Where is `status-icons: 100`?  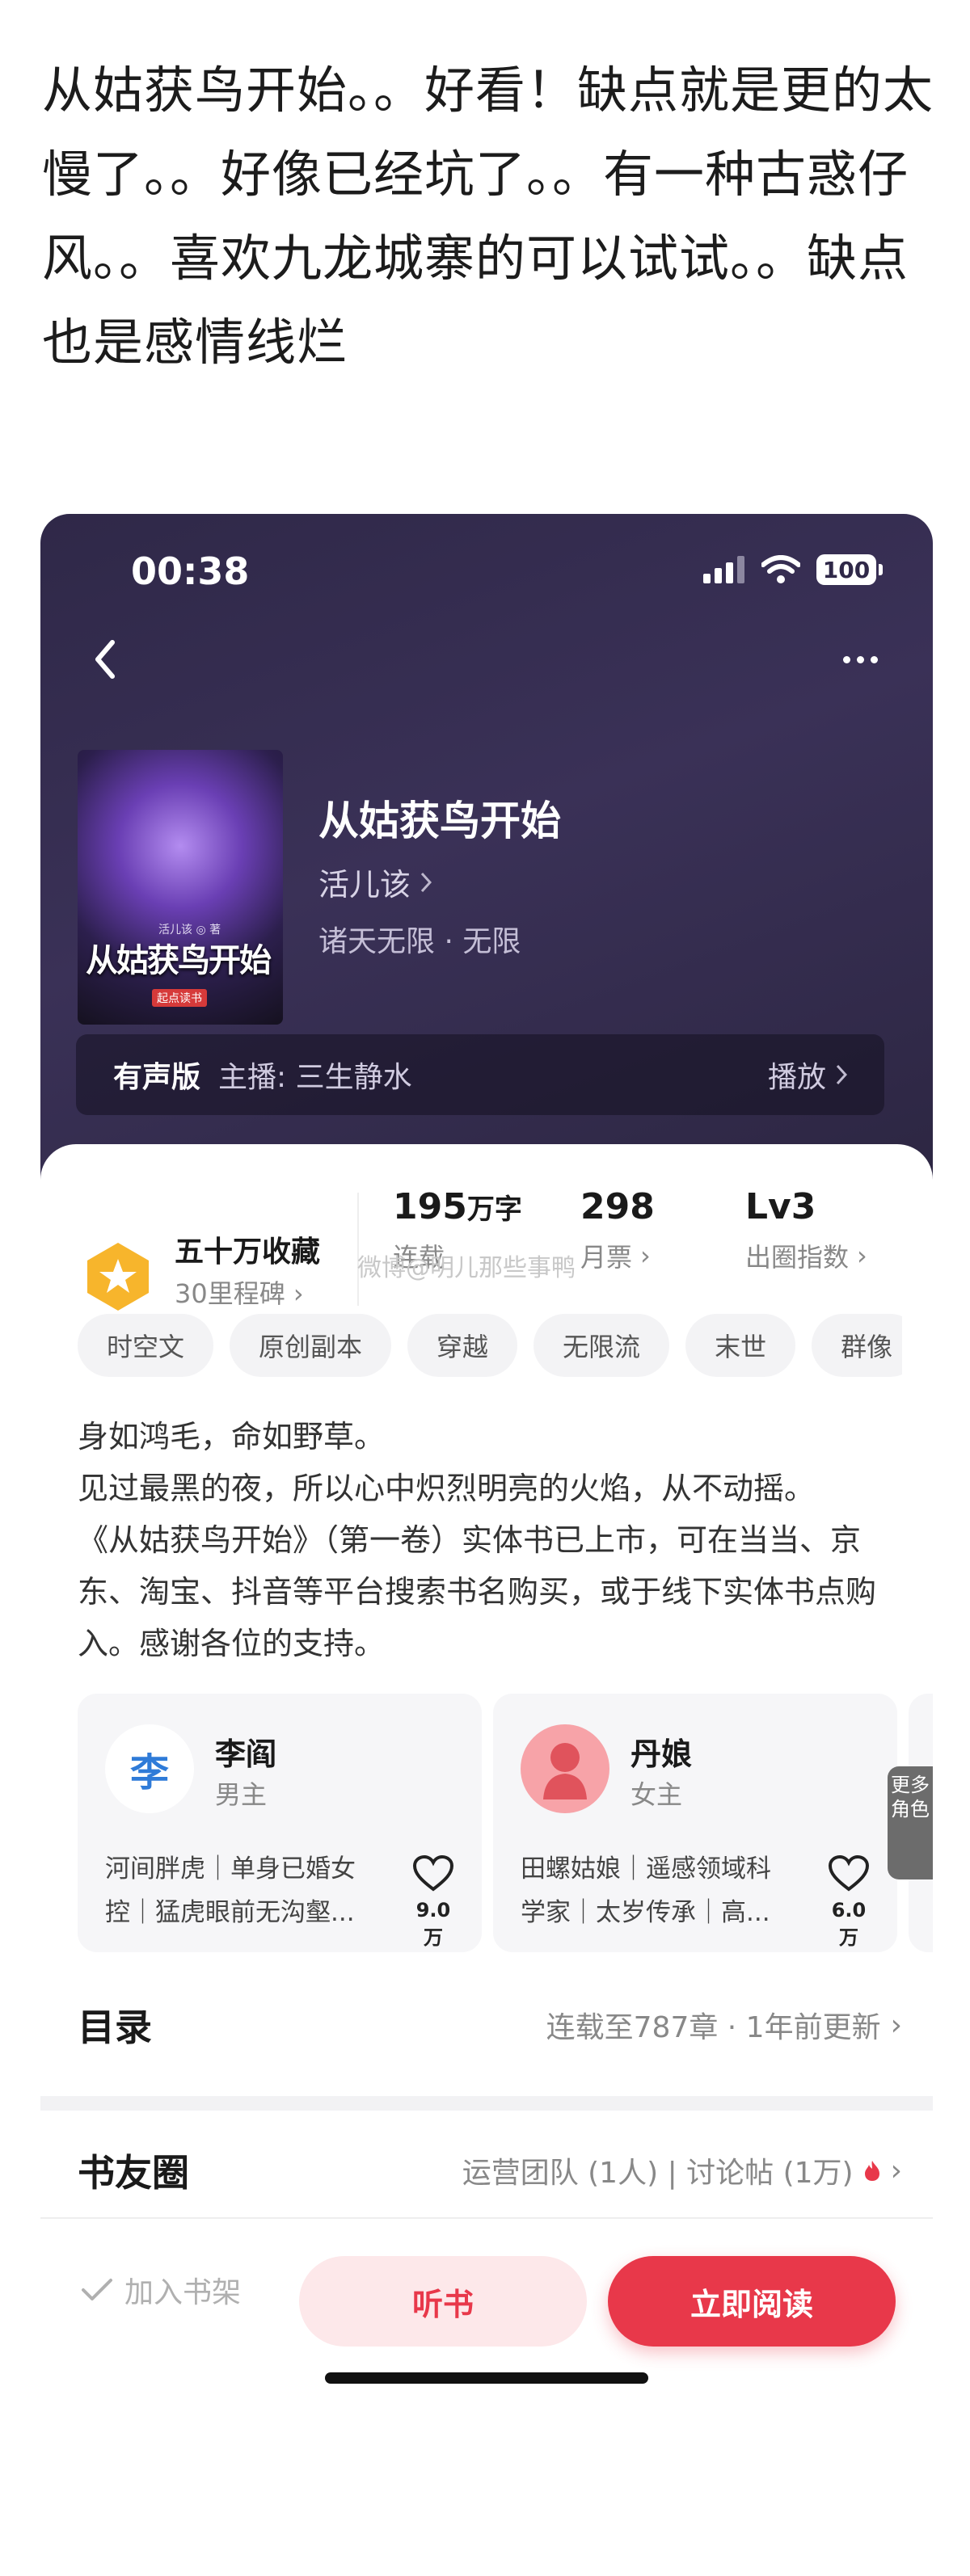 status-icons: 100 is located at coordinates (793, 569).